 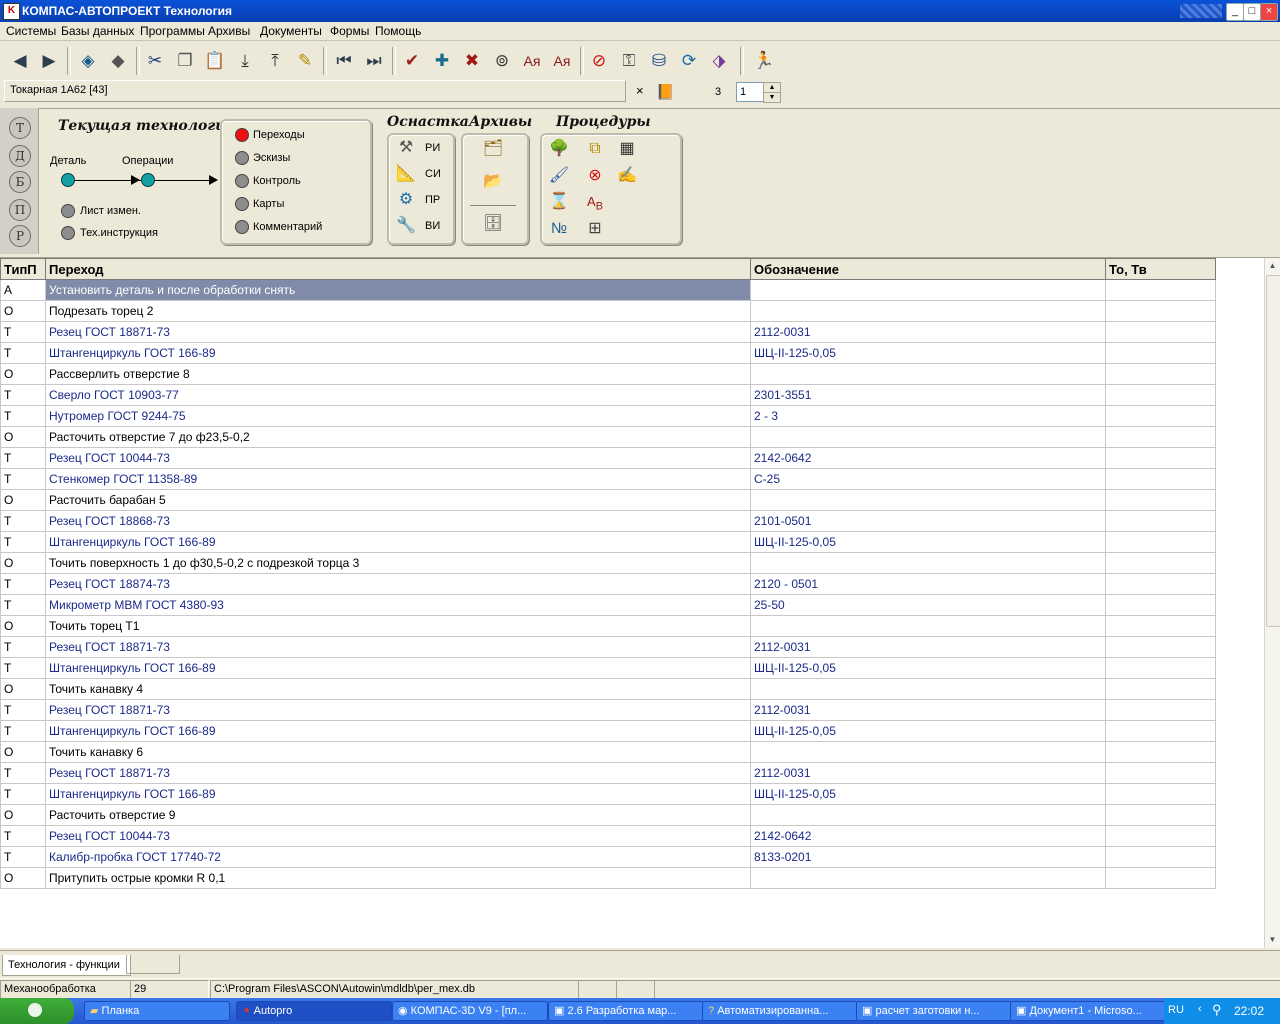 I want to click on scroll-thumb, so click(x=1273, y=451).